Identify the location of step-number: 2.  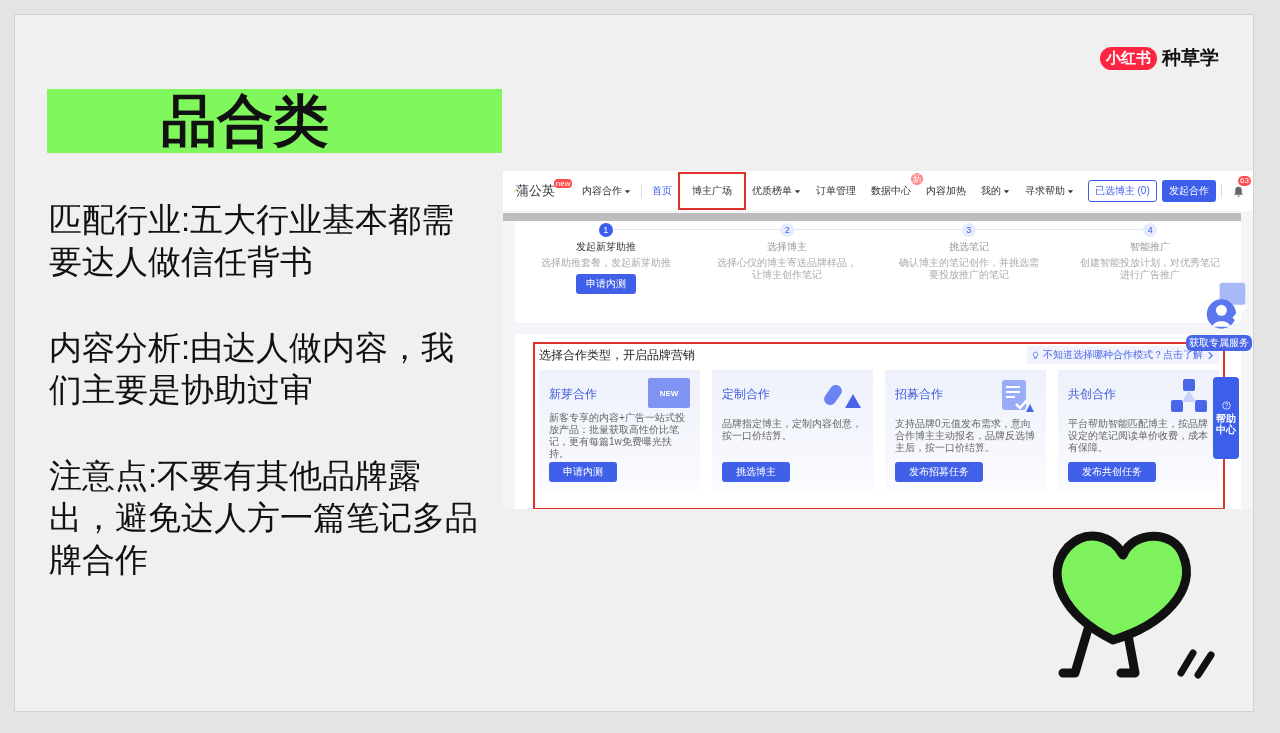
(787, 230).